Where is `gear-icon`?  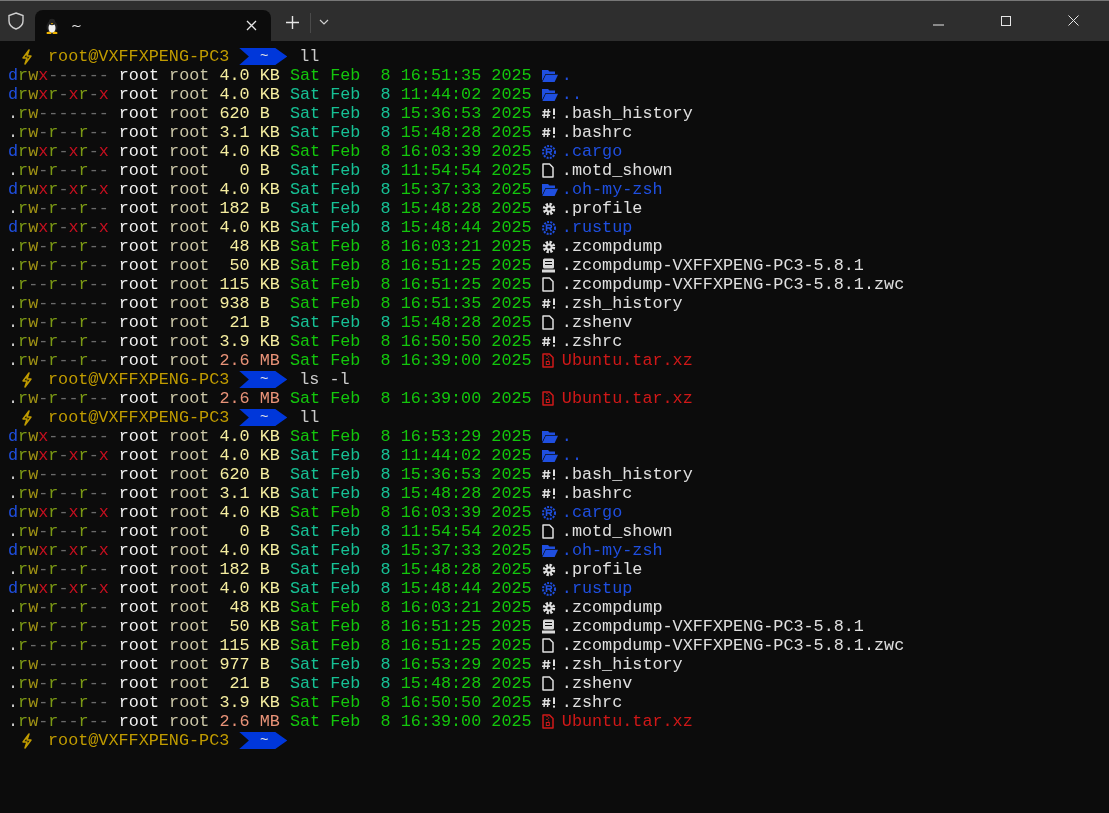
gear-icon is located at coordinates (548, 569).